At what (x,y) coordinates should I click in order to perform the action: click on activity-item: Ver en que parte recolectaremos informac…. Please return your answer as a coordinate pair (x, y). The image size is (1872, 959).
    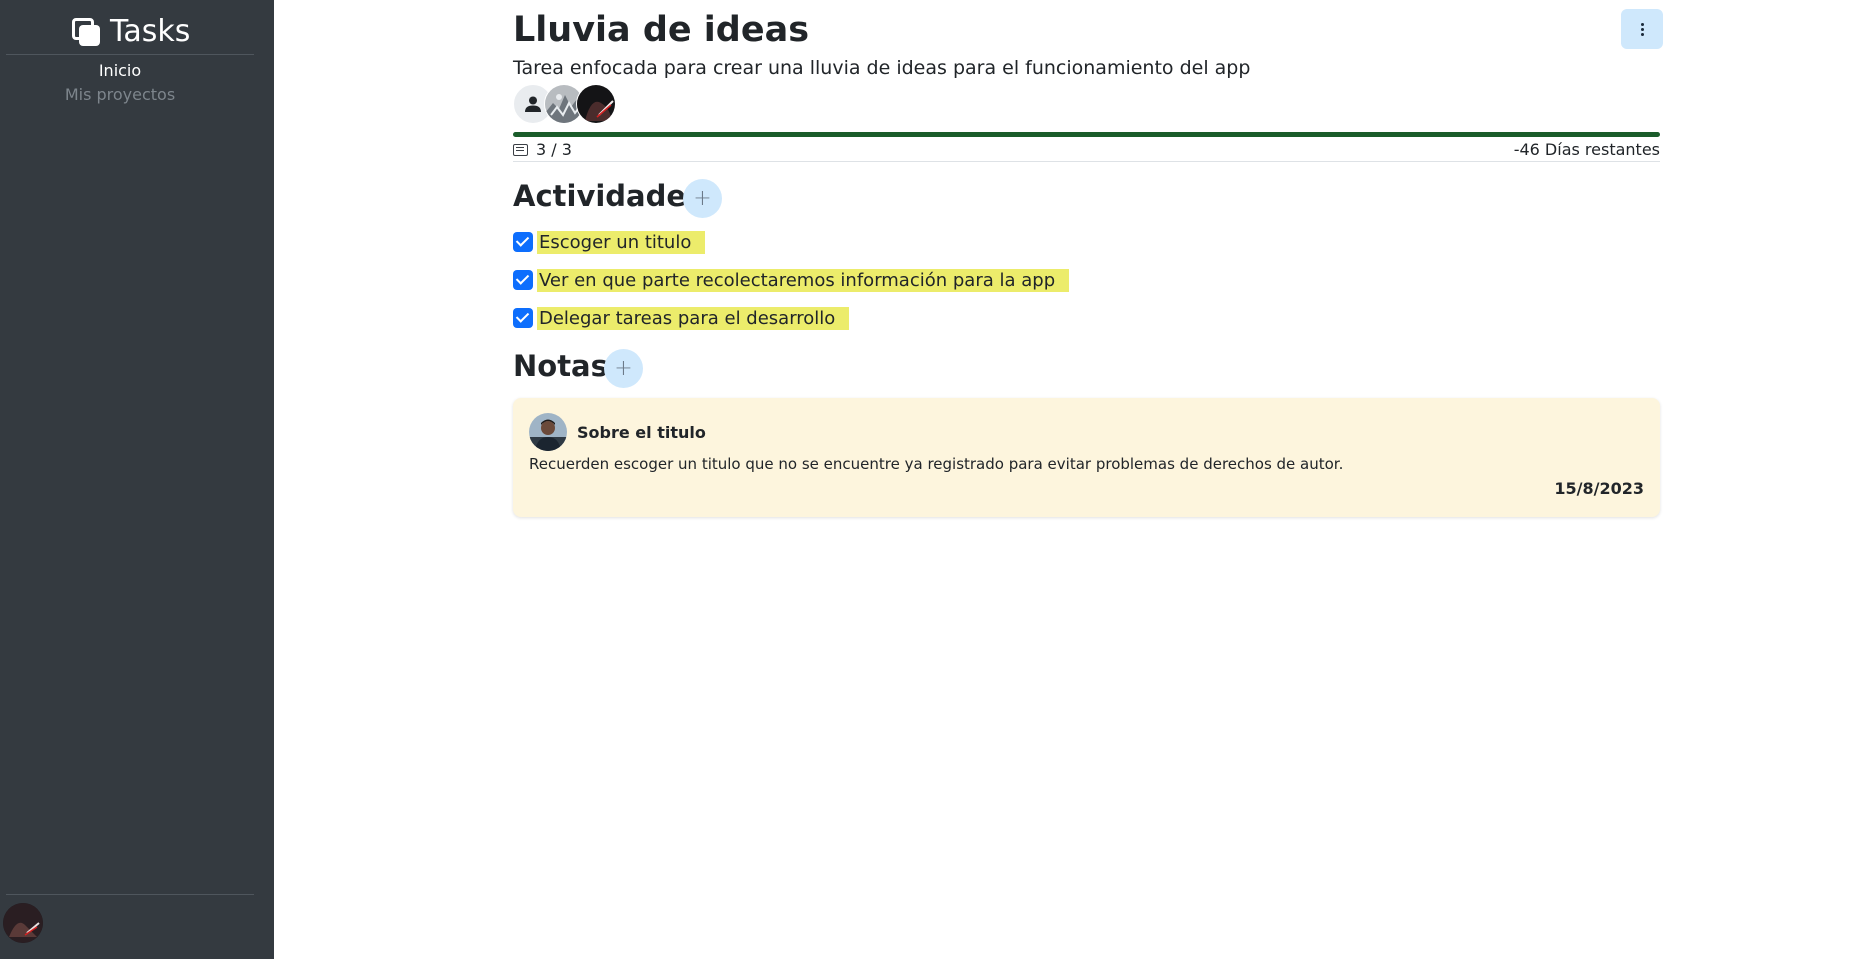
    Looking at the image, I should click on (791, 280).